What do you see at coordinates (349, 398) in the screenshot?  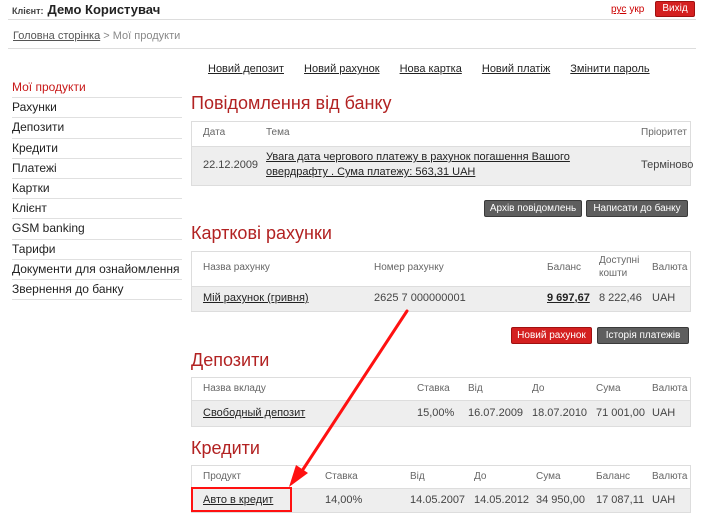 I see `annotation-arrow-icon` at bounding box center [349, 398].